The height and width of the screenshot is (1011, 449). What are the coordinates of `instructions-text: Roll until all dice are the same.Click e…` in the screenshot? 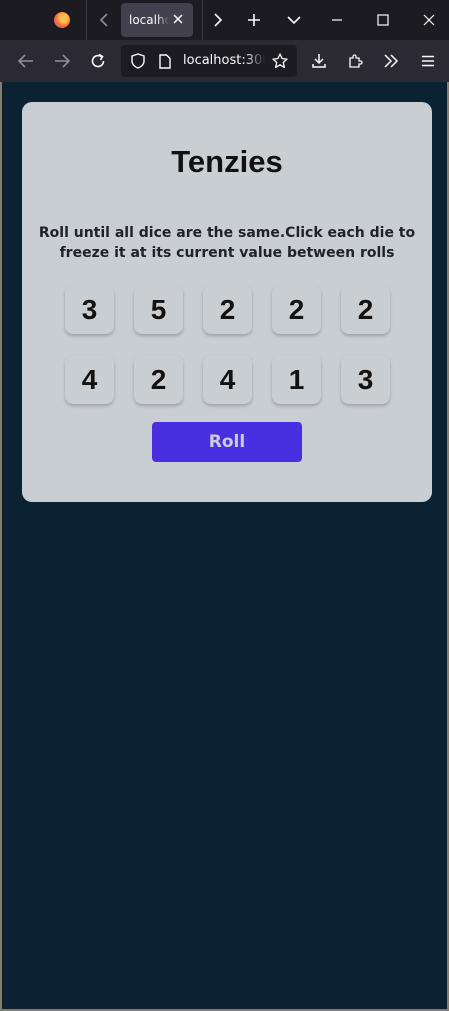 It's located at (227, 243).